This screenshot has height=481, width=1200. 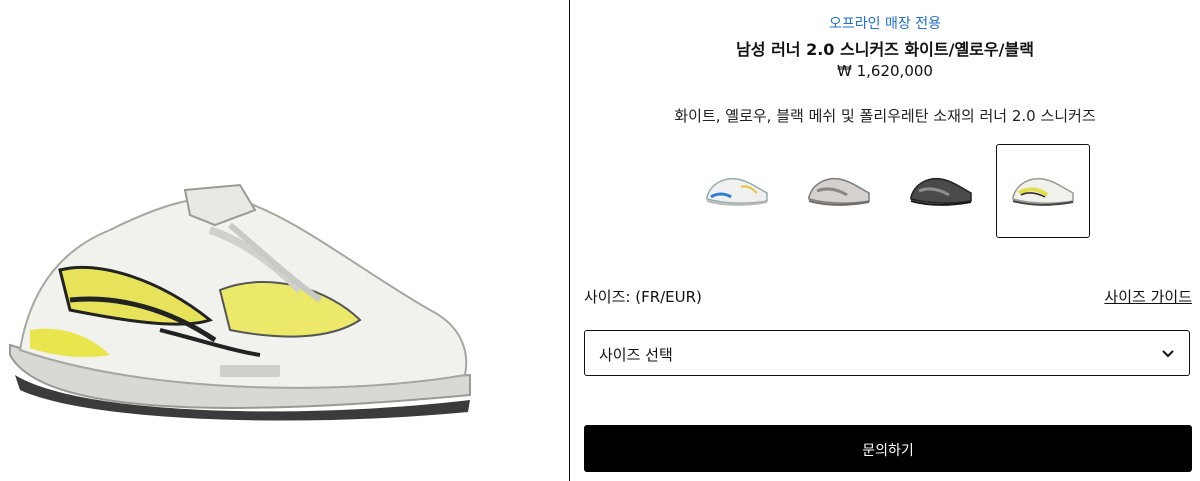 I want to click on size-guide-link: 사이즈 가이드, so click(x=1148, y=296).